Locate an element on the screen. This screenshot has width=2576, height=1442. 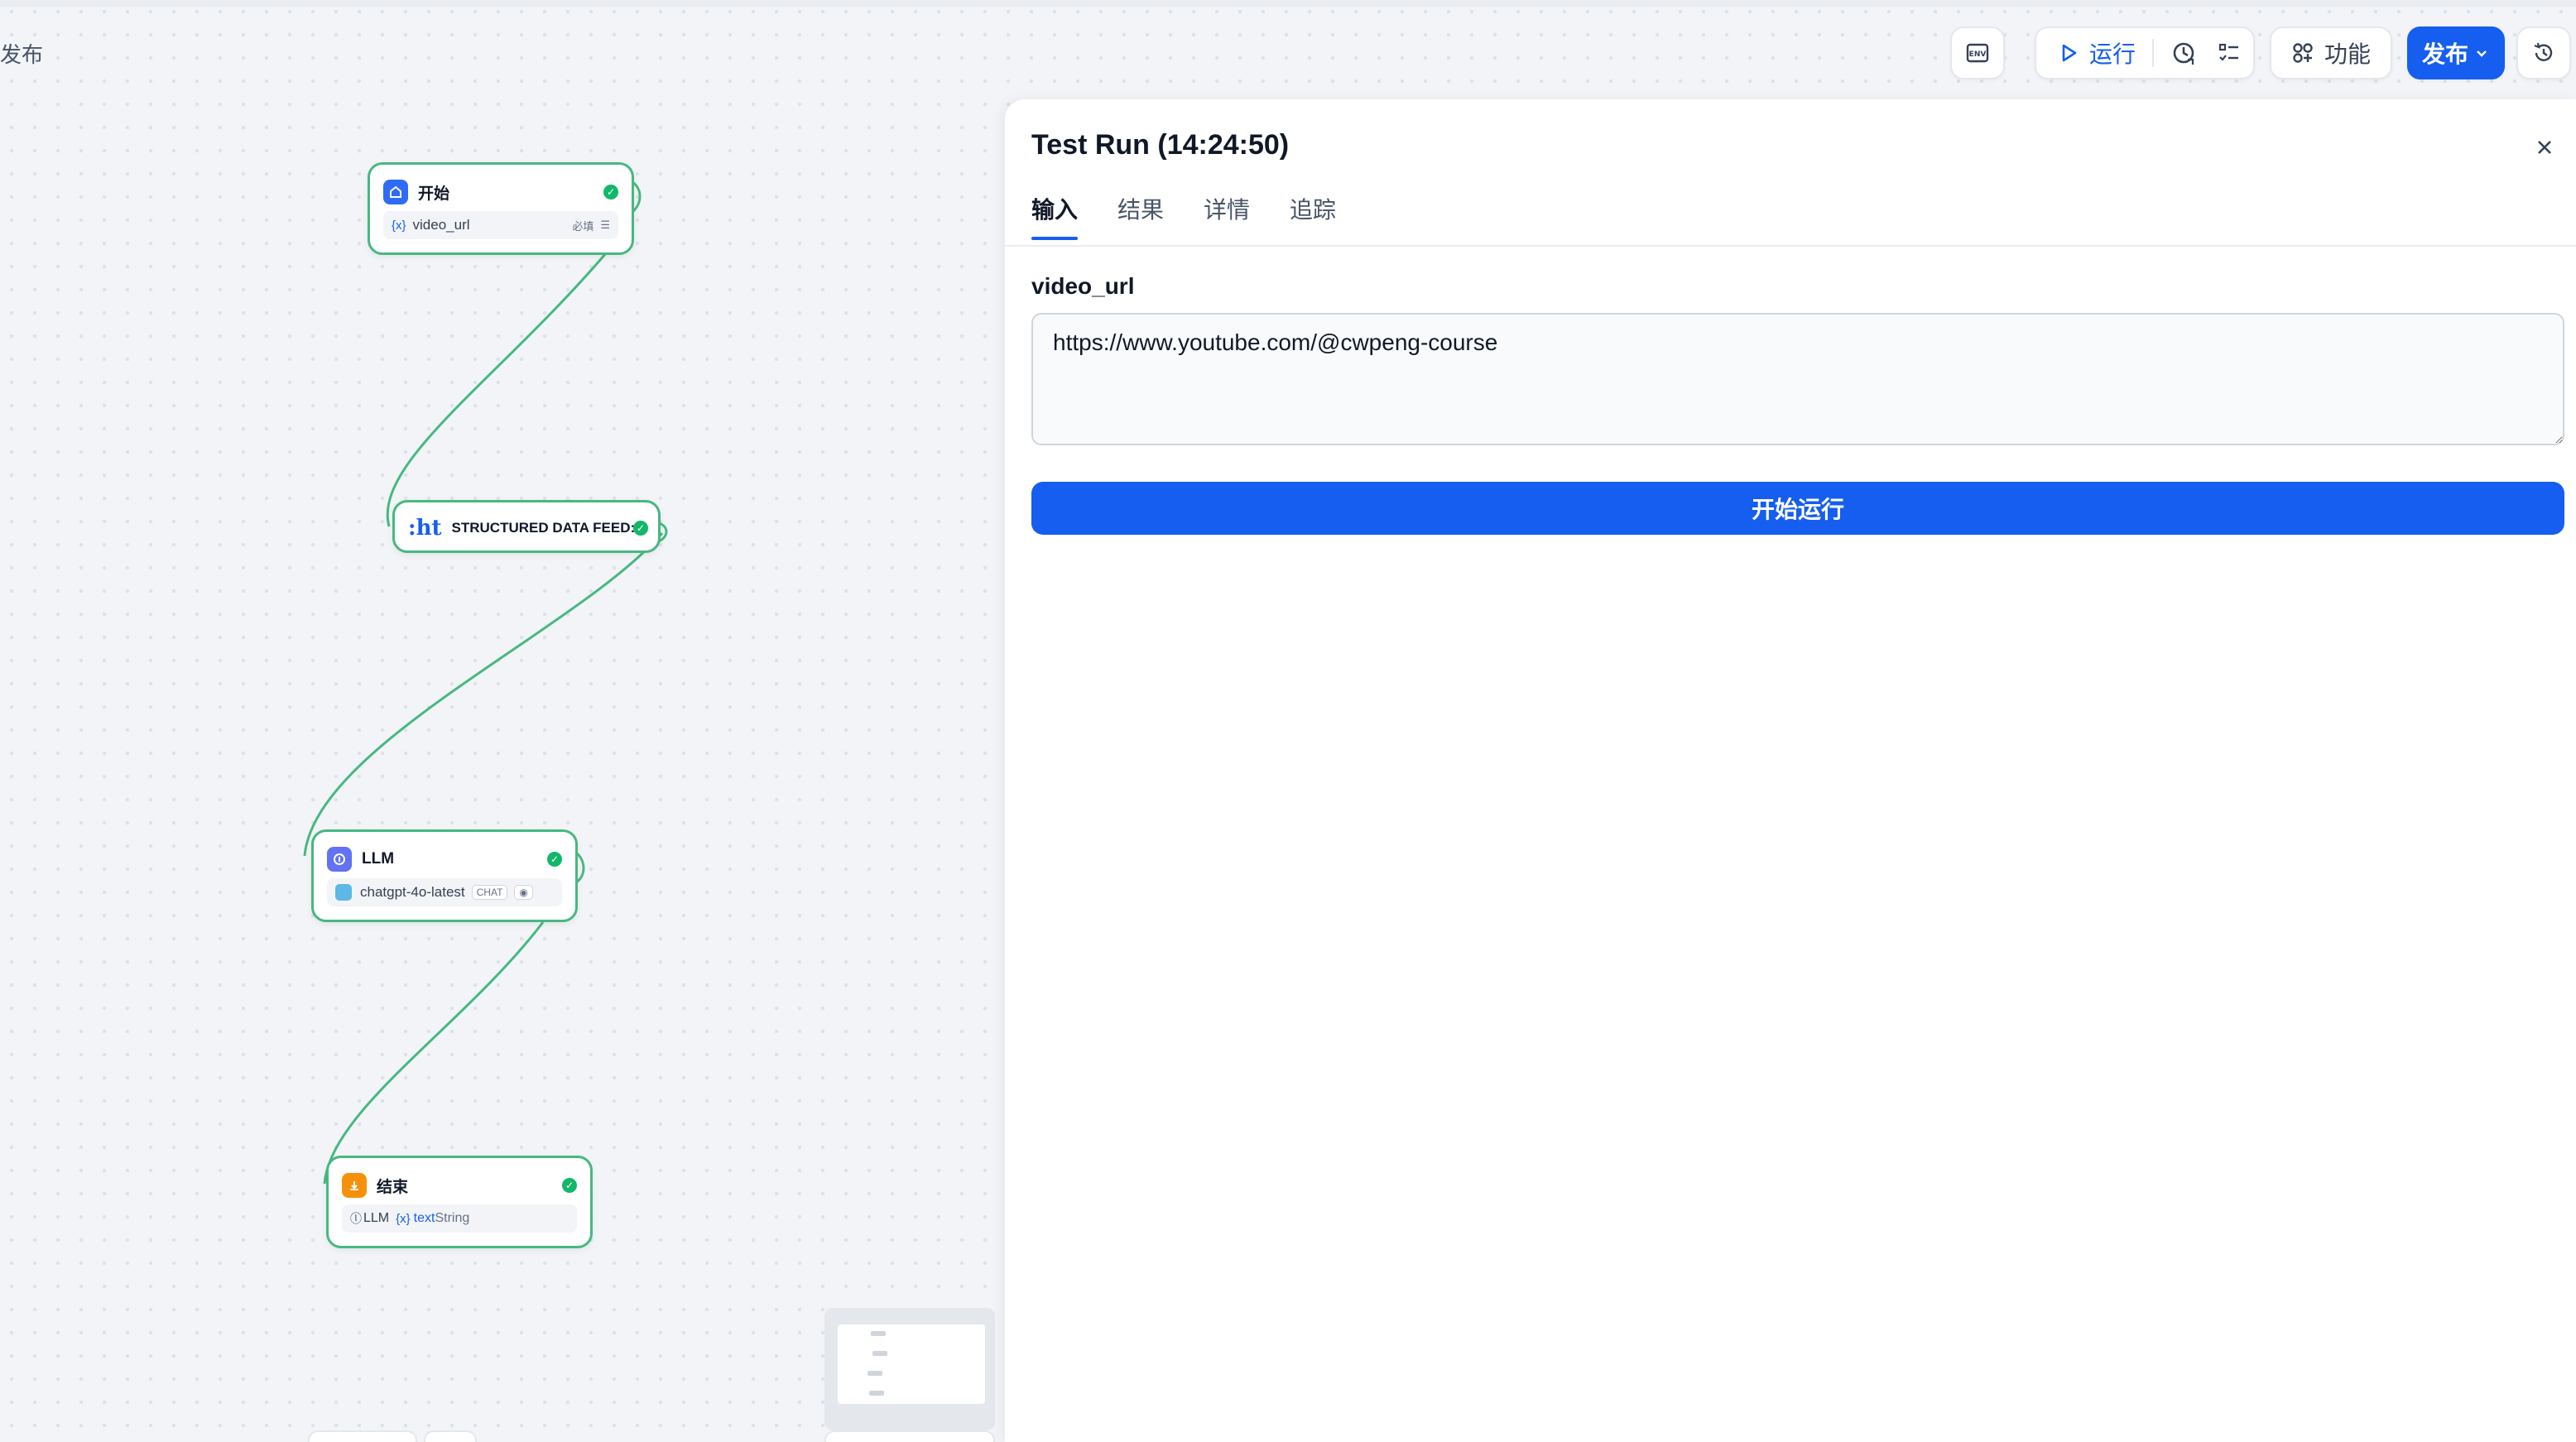
openai-icon is located at coordinates (343, 892).